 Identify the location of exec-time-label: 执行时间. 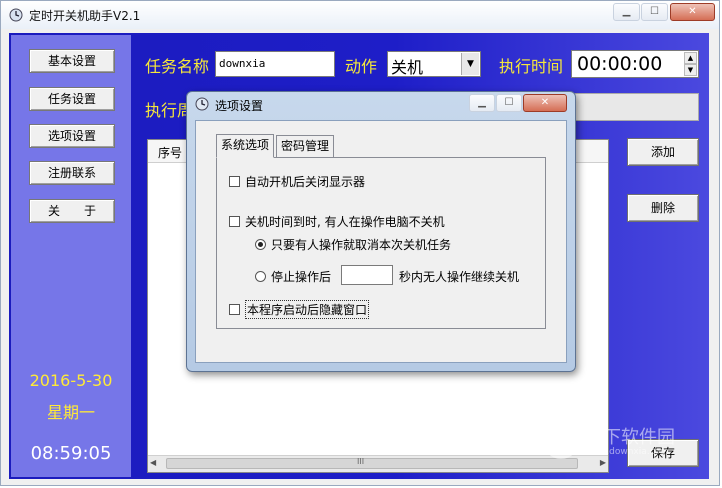
(531, 66).